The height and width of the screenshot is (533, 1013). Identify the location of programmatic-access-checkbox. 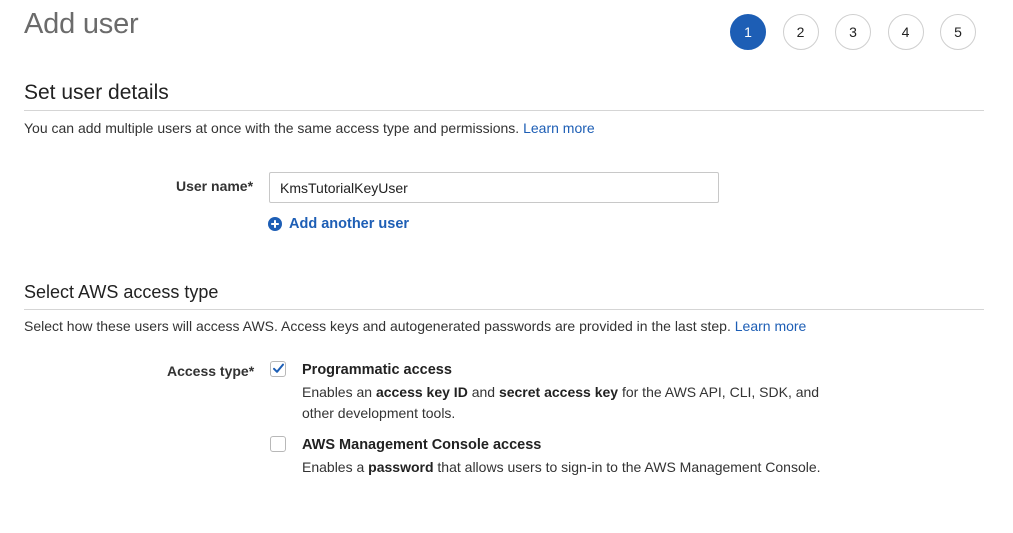
(278, 369).